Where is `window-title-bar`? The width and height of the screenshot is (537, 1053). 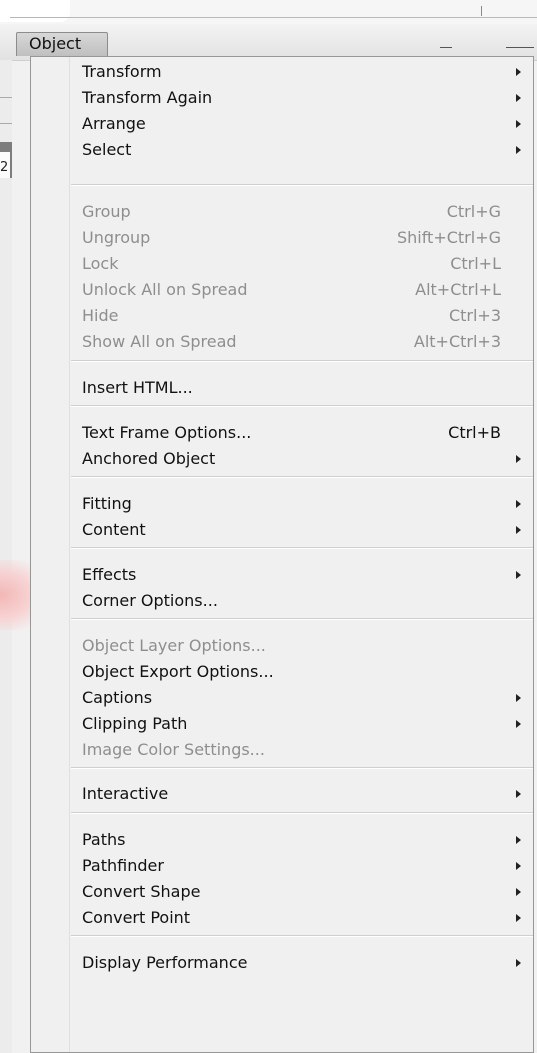 window-title-bar is located at coordinates (268, 12).